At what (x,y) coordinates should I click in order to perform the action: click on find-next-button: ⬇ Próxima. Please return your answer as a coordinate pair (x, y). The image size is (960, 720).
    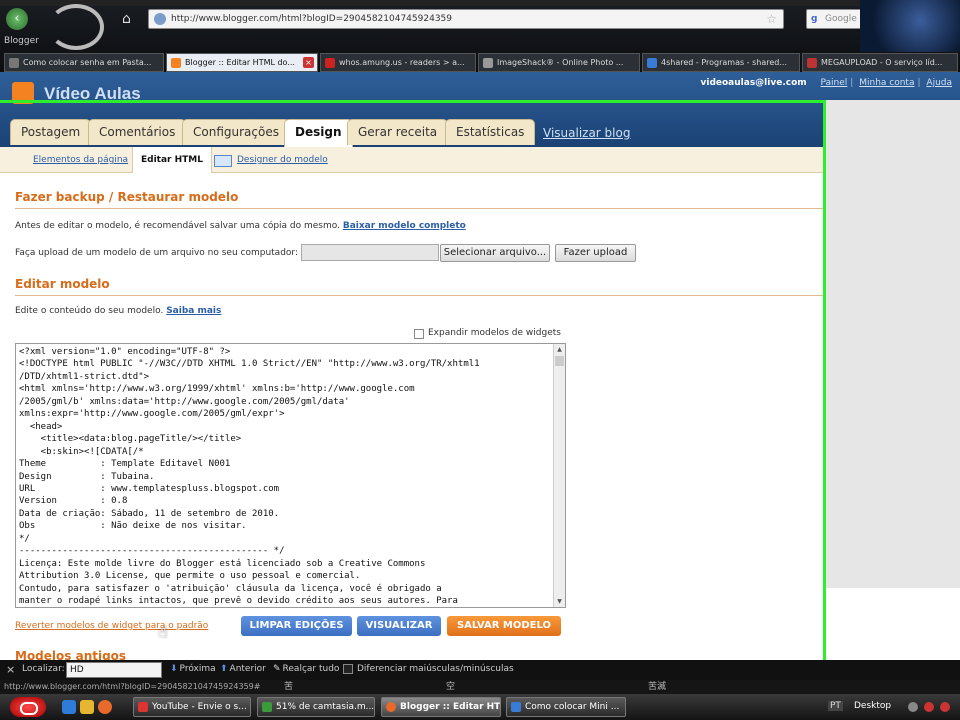
    Looking at the image, I should click on (193, 669).